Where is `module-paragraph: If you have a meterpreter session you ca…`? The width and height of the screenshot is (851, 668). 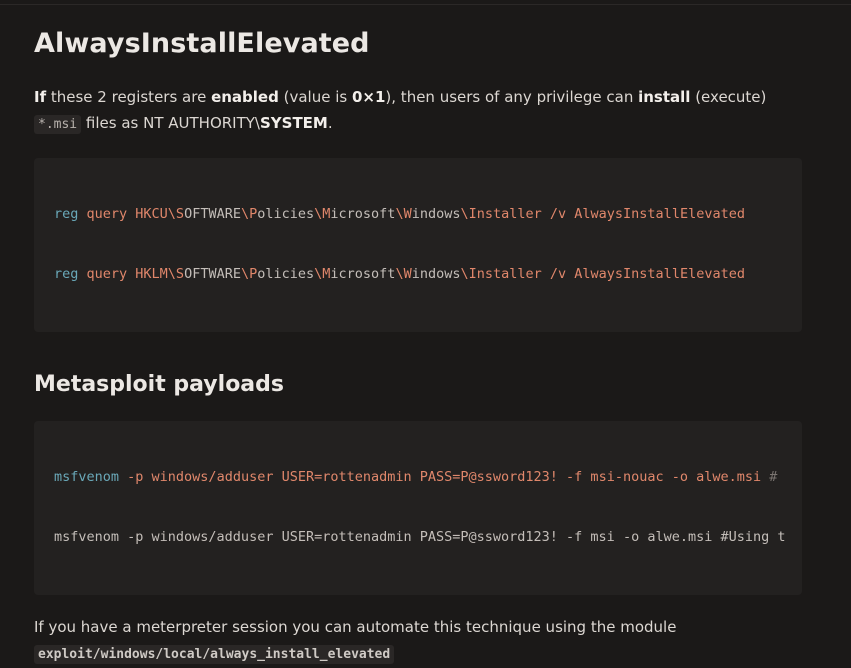 module-paragraph: If you have a meterpreter session you ca… is located at coordinates (418, 641).